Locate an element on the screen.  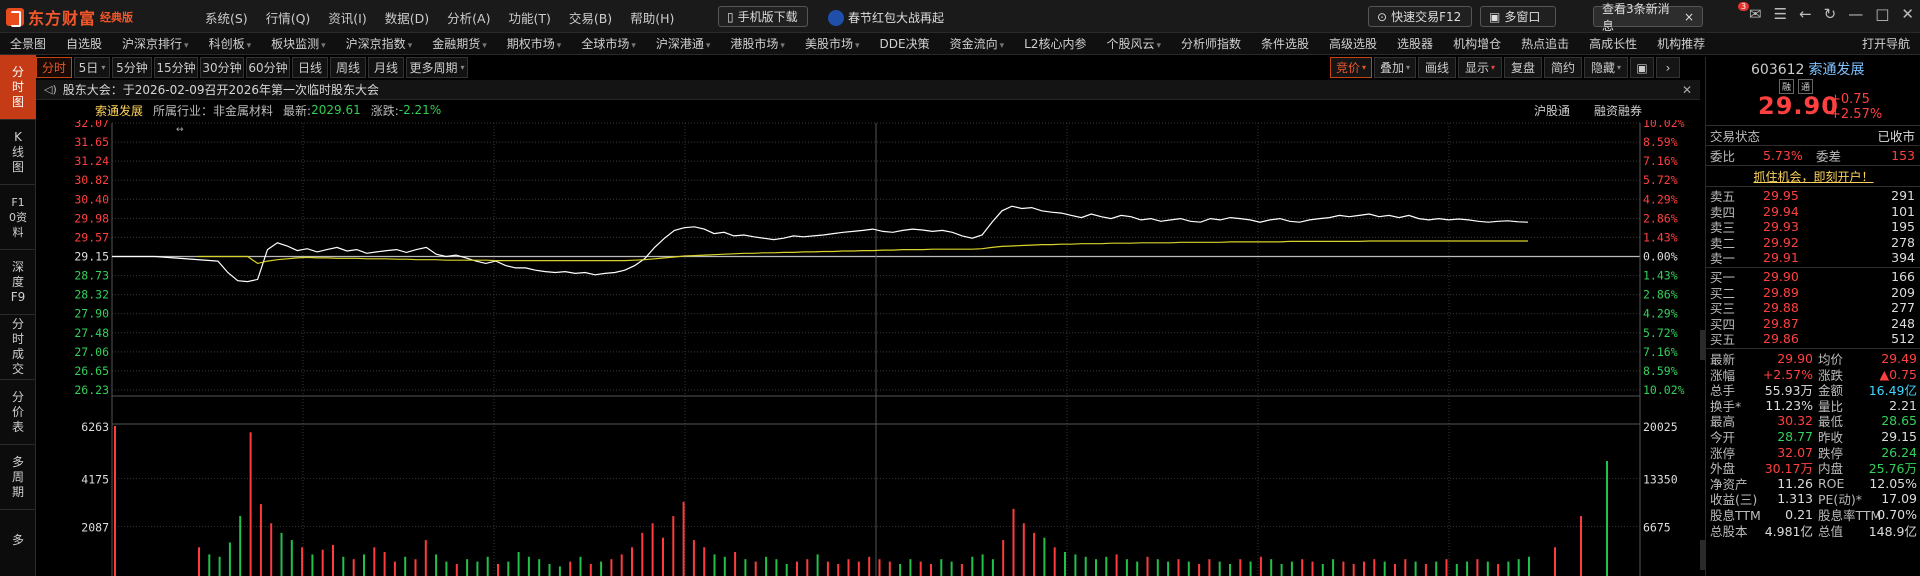
bid-row: 买三 29.88 277 is located at coordinates (1813, 308).